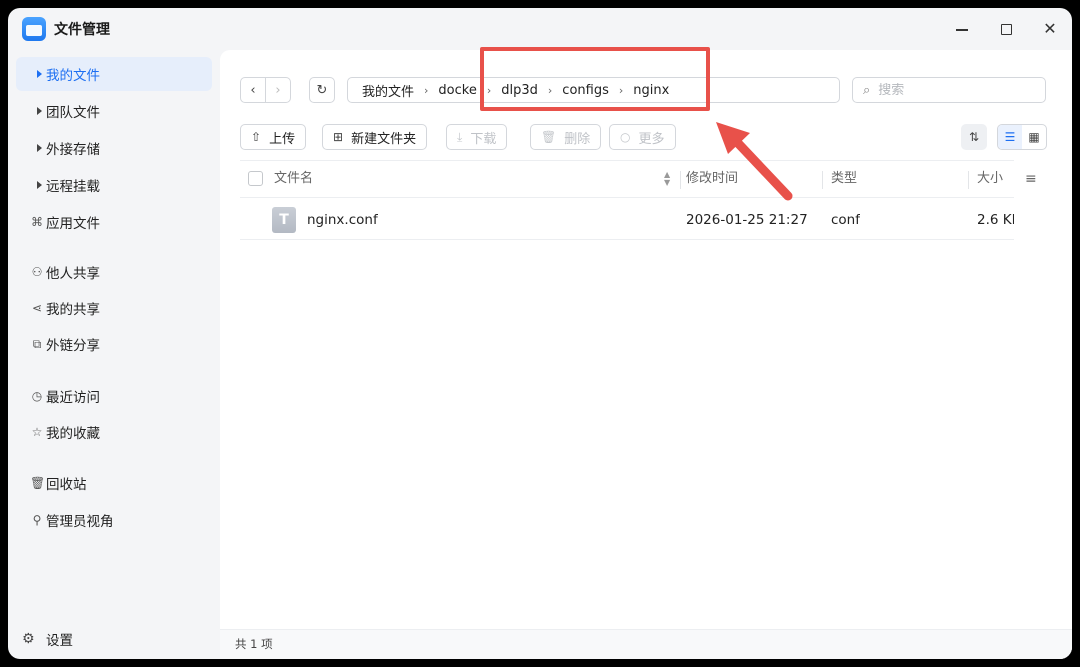 The height and width of the screenshot is (667, 1080). I want to click on column-settings-icon: ≡, so click(1031, 179).